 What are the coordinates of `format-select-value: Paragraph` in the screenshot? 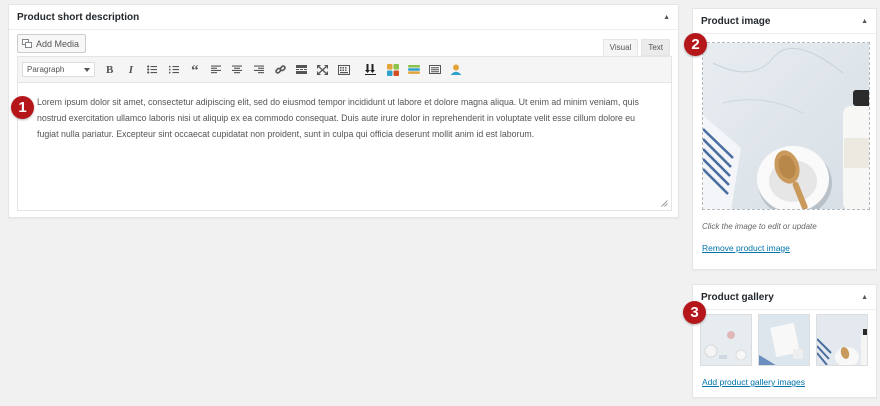 It's located at (46, 69).